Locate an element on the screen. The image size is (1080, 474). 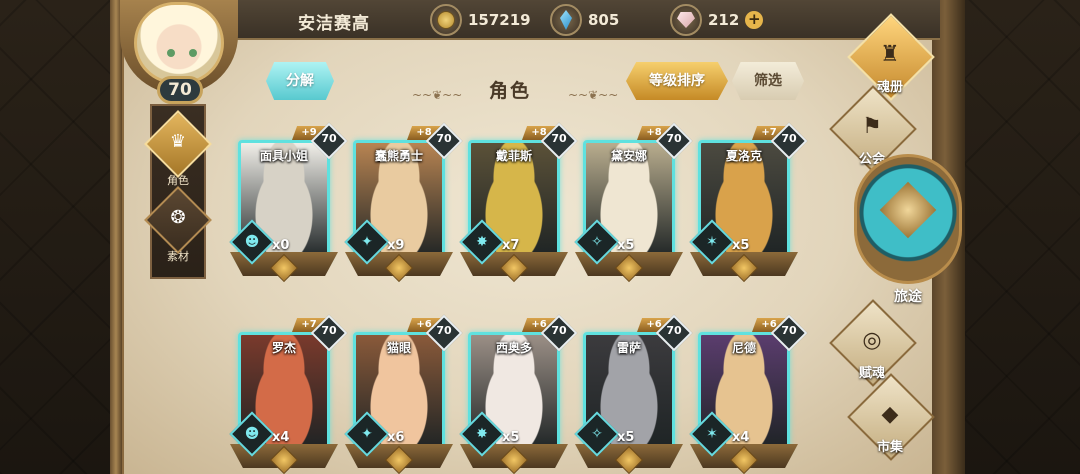
page-title: 角色 is located at coordinates (509, 91).